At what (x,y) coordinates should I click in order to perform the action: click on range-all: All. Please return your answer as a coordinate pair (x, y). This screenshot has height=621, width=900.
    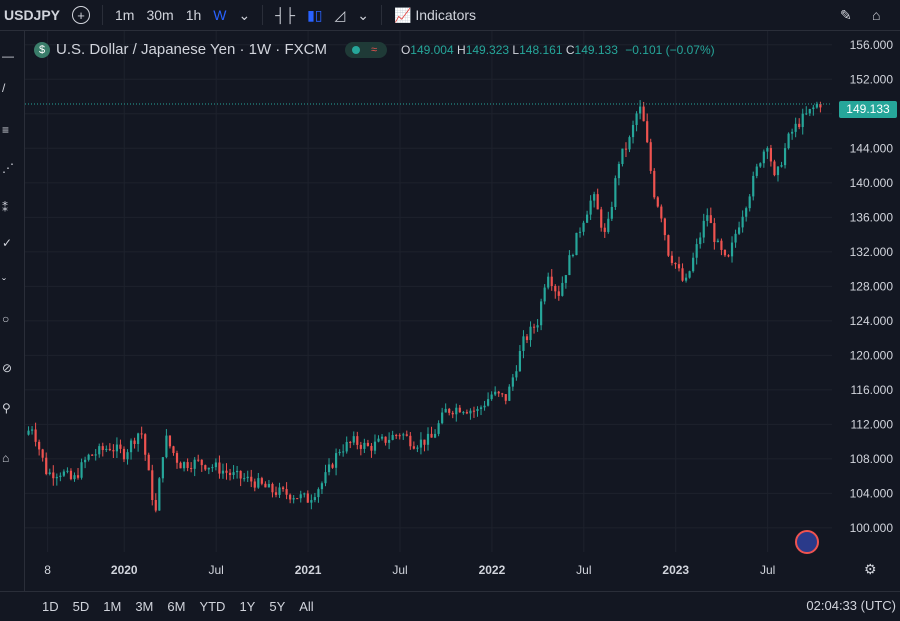
    Looking at the image, I should click on (306, 606).